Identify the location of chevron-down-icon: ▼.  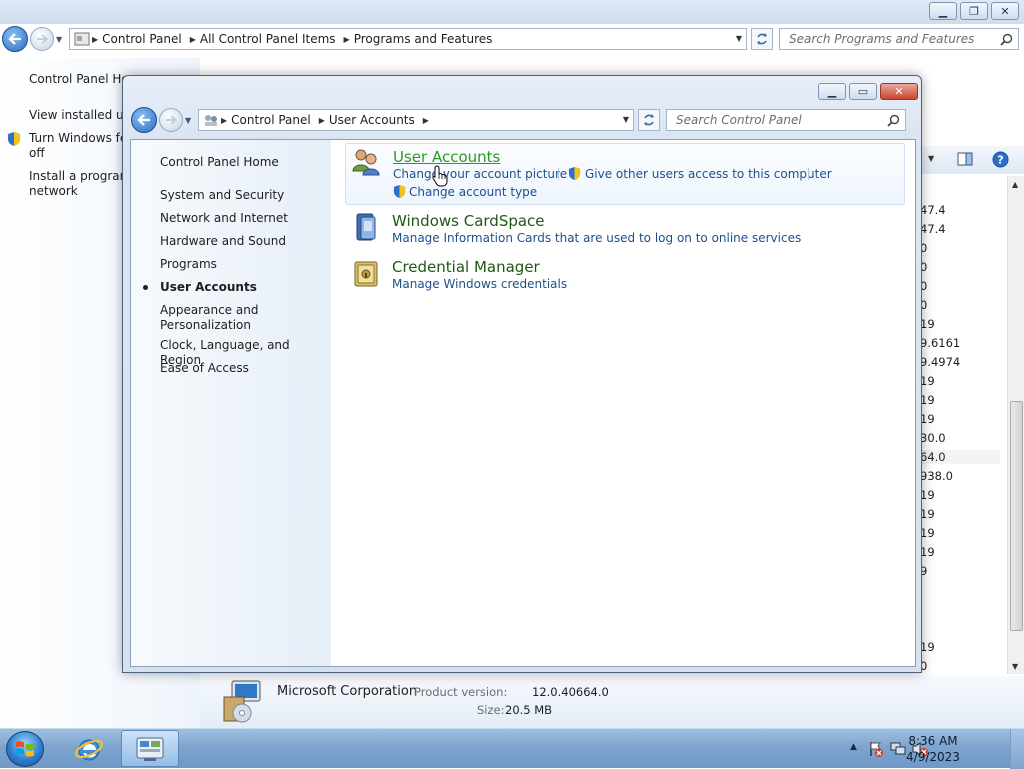
(188, 120).